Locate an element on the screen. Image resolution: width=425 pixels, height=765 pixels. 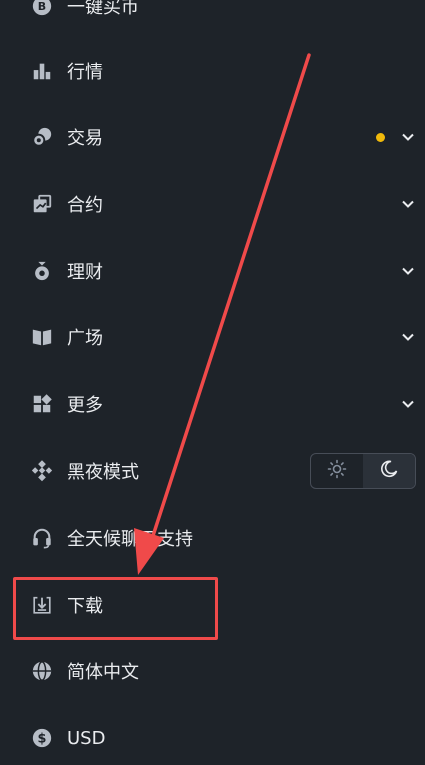
light-theme-option is located at coordinates (337, 471).